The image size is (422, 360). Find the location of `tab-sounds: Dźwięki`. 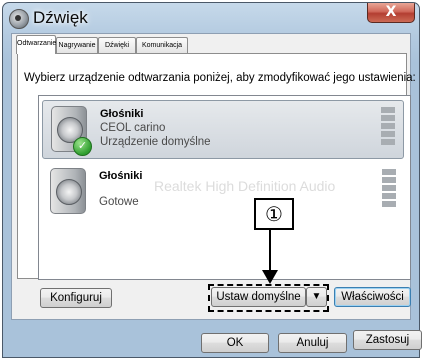

tab-sounds: Dźwięki is located at coordinates (117, 45).